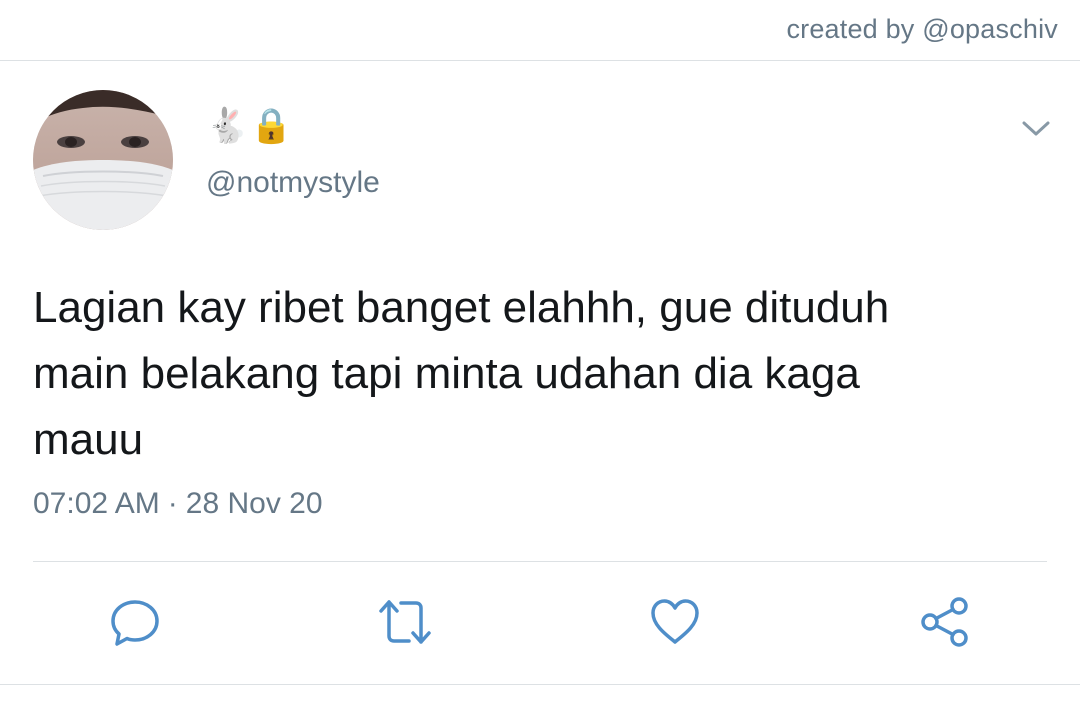 This screenshot has width=1080, height=701. Describe the element at coordinates (540, 60) in the screenshot. I see `top-divider` at that location.